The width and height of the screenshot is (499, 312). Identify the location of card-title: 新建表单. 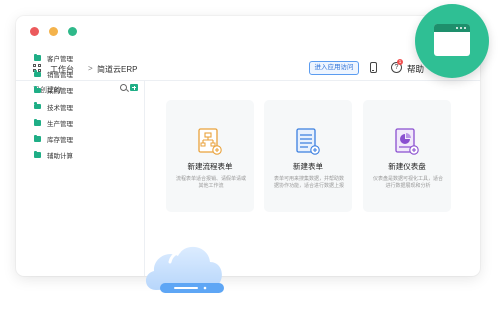
(308, 166).